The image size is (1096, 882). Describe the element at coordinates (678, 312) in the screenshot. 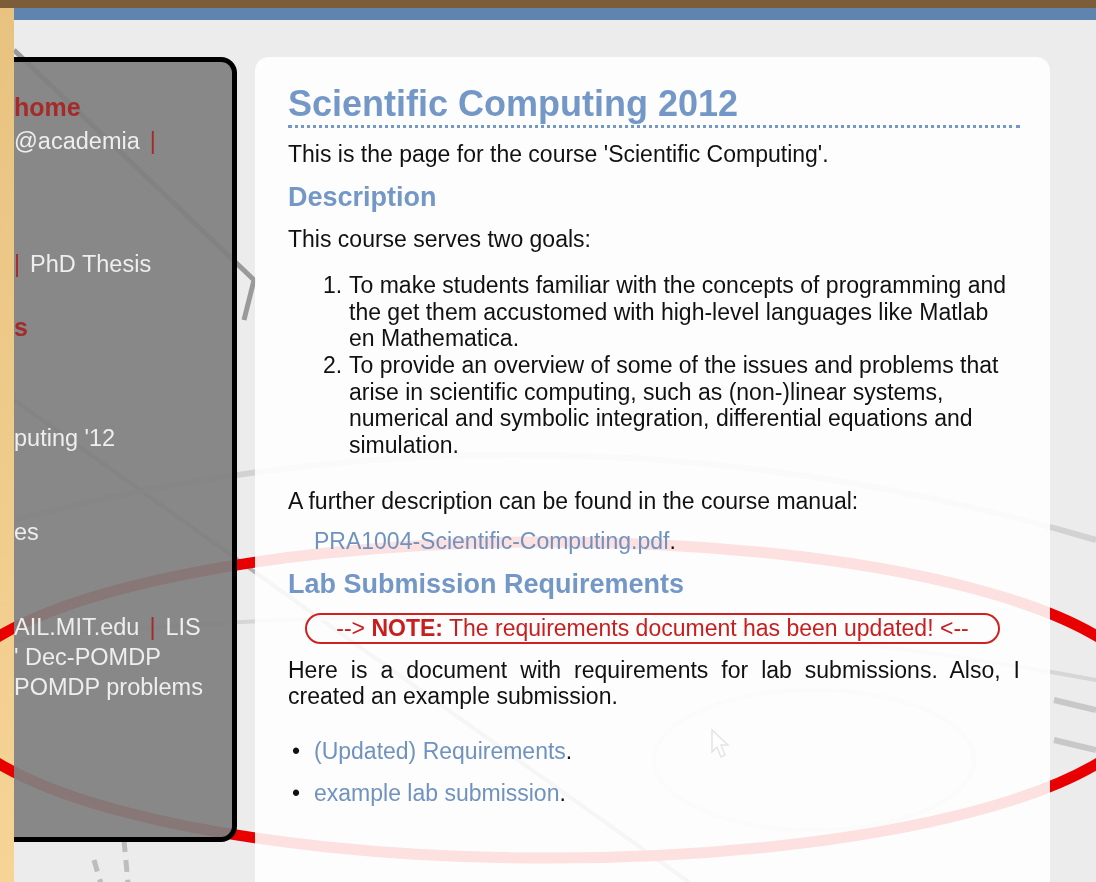

I see `list-item: To make students familiar with the concepts of programming and the get them accustomed with high-level languages like Matlab en Mathematica.` at that location.